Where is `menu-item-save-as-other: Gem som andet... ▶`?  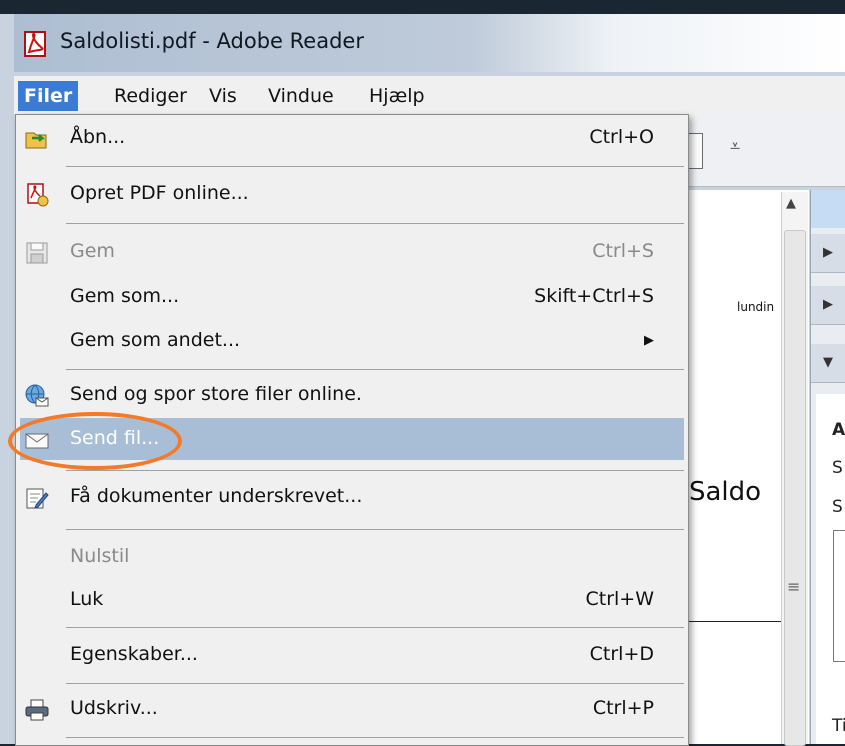
menu-item-save-as-other: Gem som andet... ▶ is located at coordinates (351, 342).